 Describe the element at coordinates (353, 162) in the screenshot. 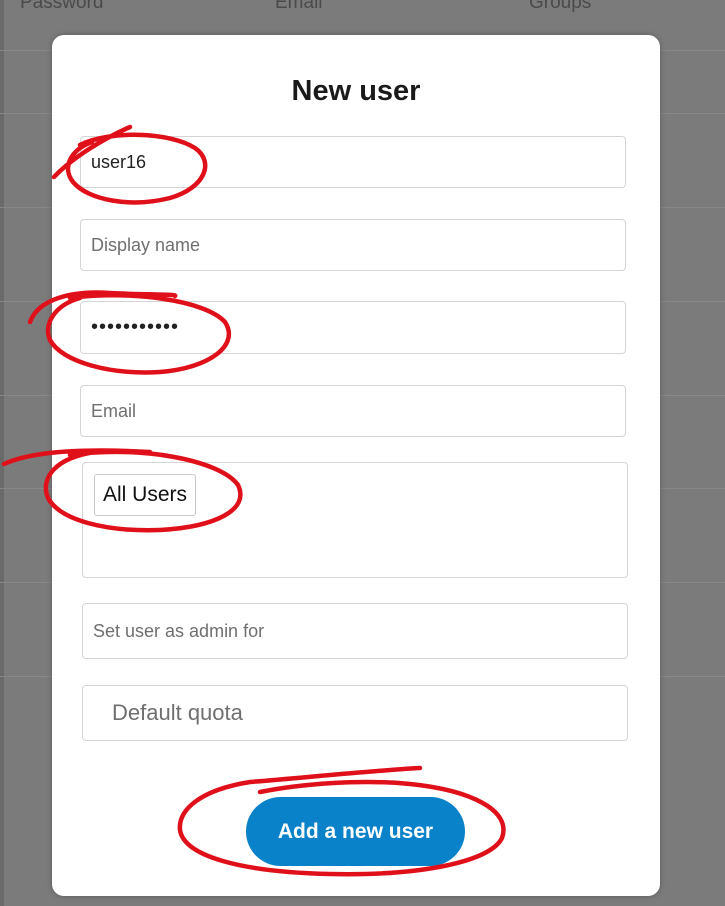

I see `username-input: user16` at that location.